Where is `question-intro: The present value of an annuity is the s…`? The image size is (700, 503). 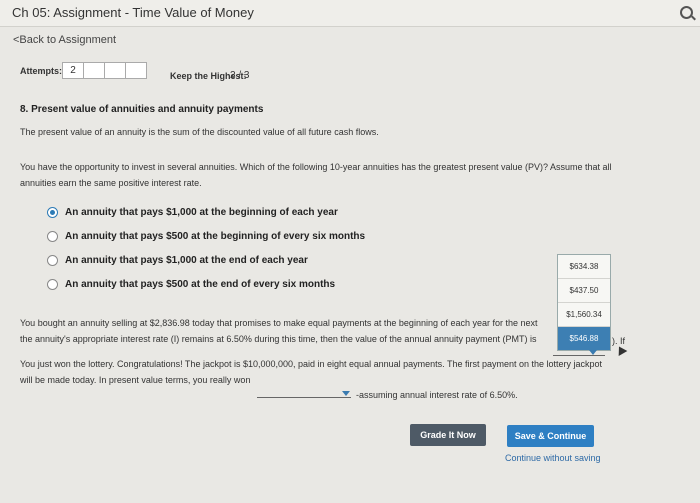
question-intro: The present value of an annuity is the s… is located at coordinates (199, 132).